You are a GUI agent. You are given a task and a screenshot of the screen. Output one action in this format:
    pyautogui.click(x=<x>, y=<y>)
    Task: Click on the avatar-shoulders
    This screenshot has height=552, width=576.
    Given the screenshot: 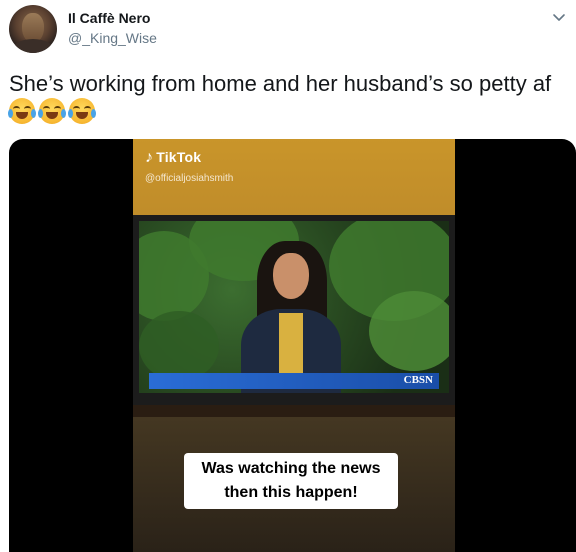 What is the action you would take?
    pyautogui.click(x=33, y=46)
    